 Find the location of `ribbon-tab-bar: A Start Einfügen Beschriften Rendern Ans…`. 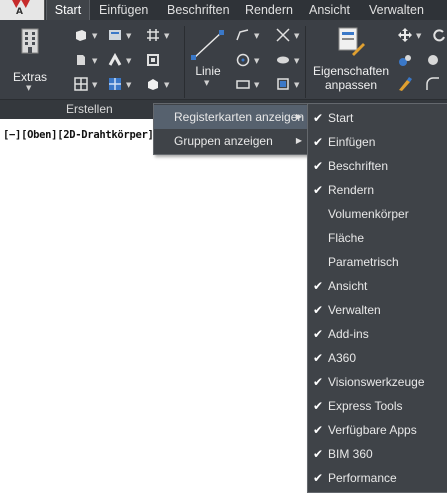

ribbon-tab-bar: A Start Einfügen Beschriften Rendern Ans… is located at coordinates (223, 10).